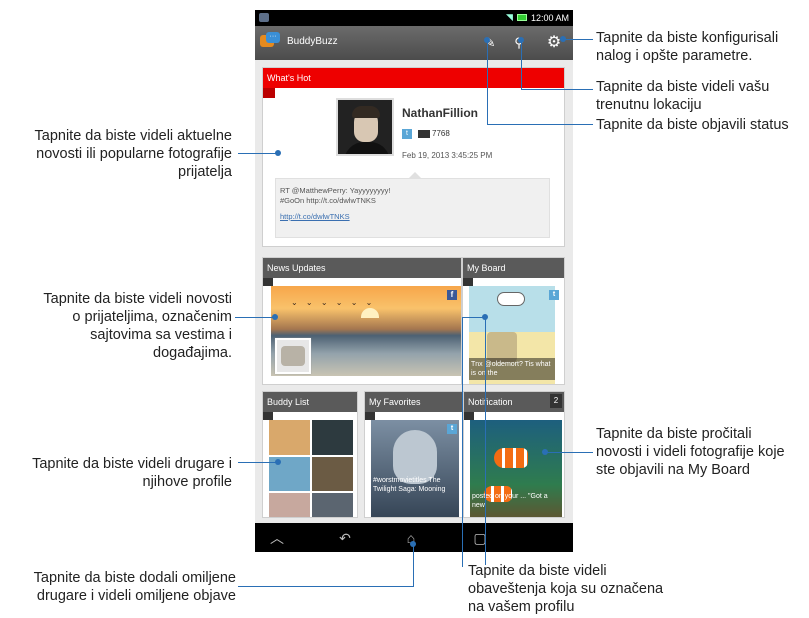 Image resolution: width=809 pixels, height=618 pixels. Describe the element at coordinates (490, 43) in the screenshot. I see `compose-icon: ✎` at that location.